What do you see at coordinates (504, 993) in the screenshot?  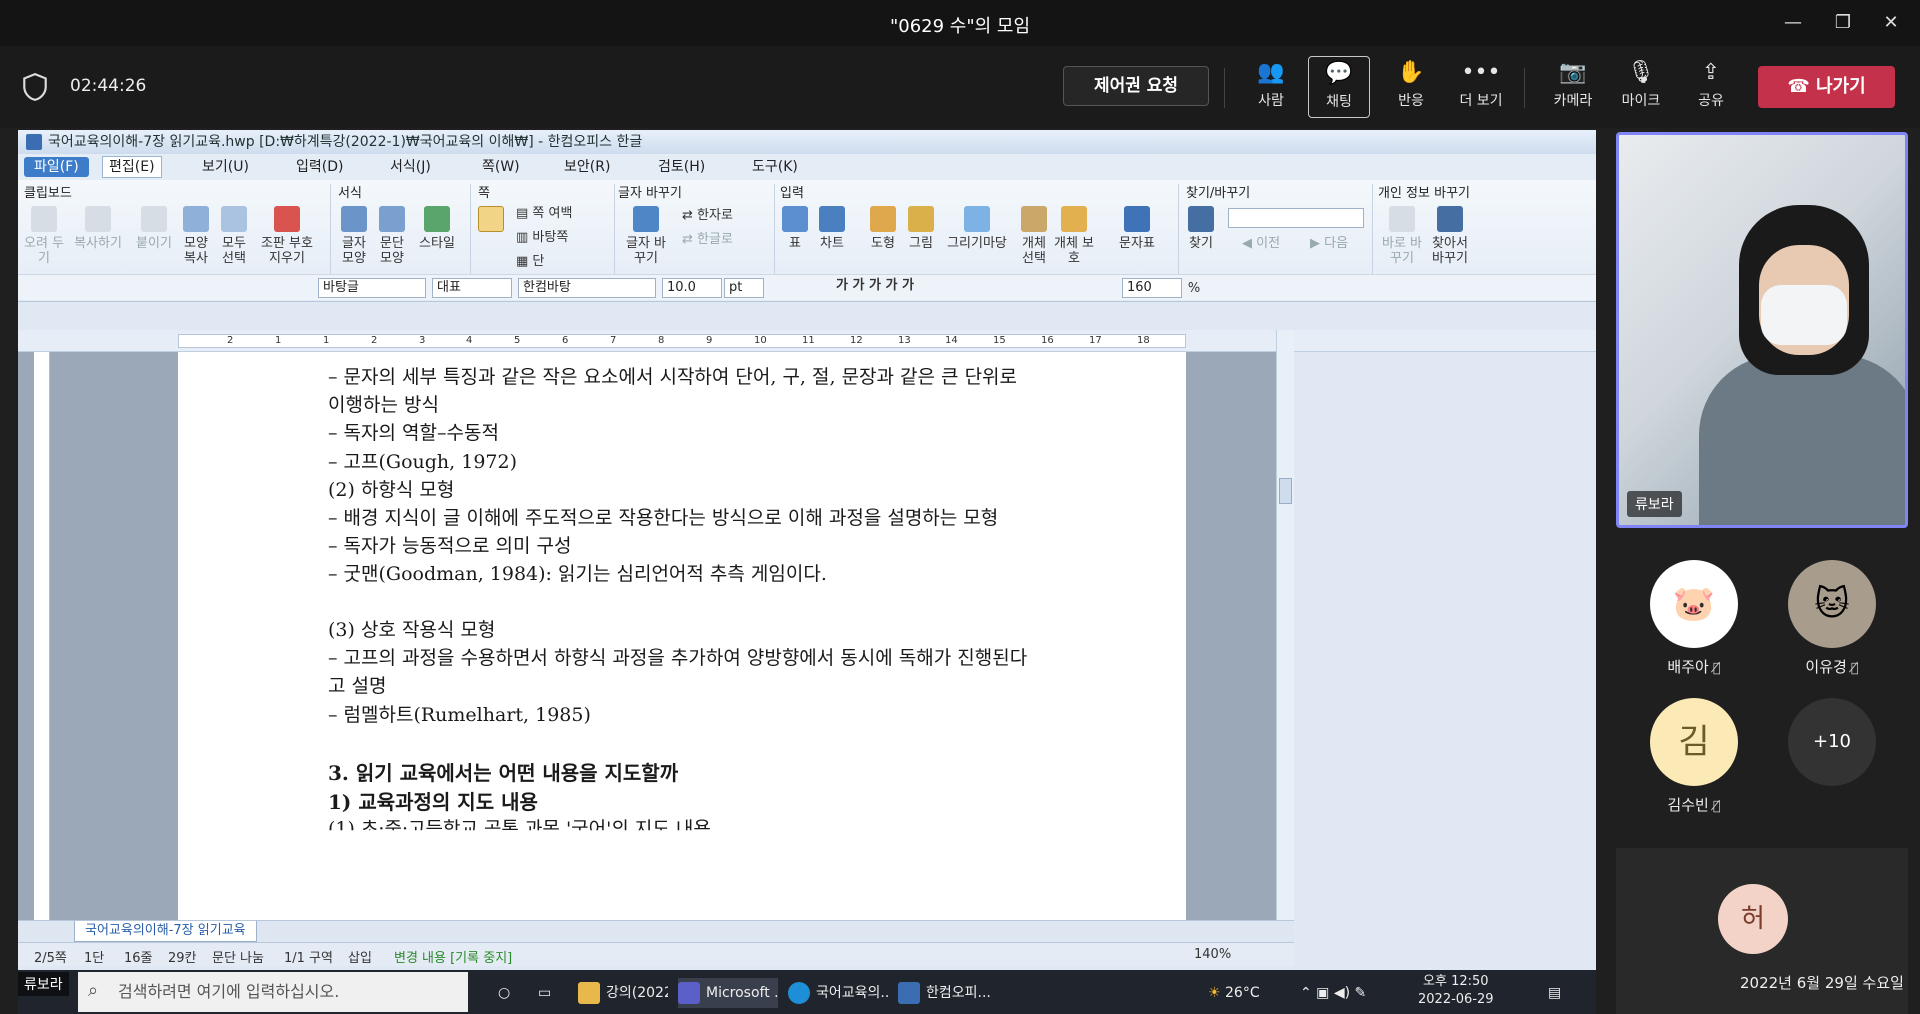 I see `cortana-icon: ○` at bounding box center [504, 993].